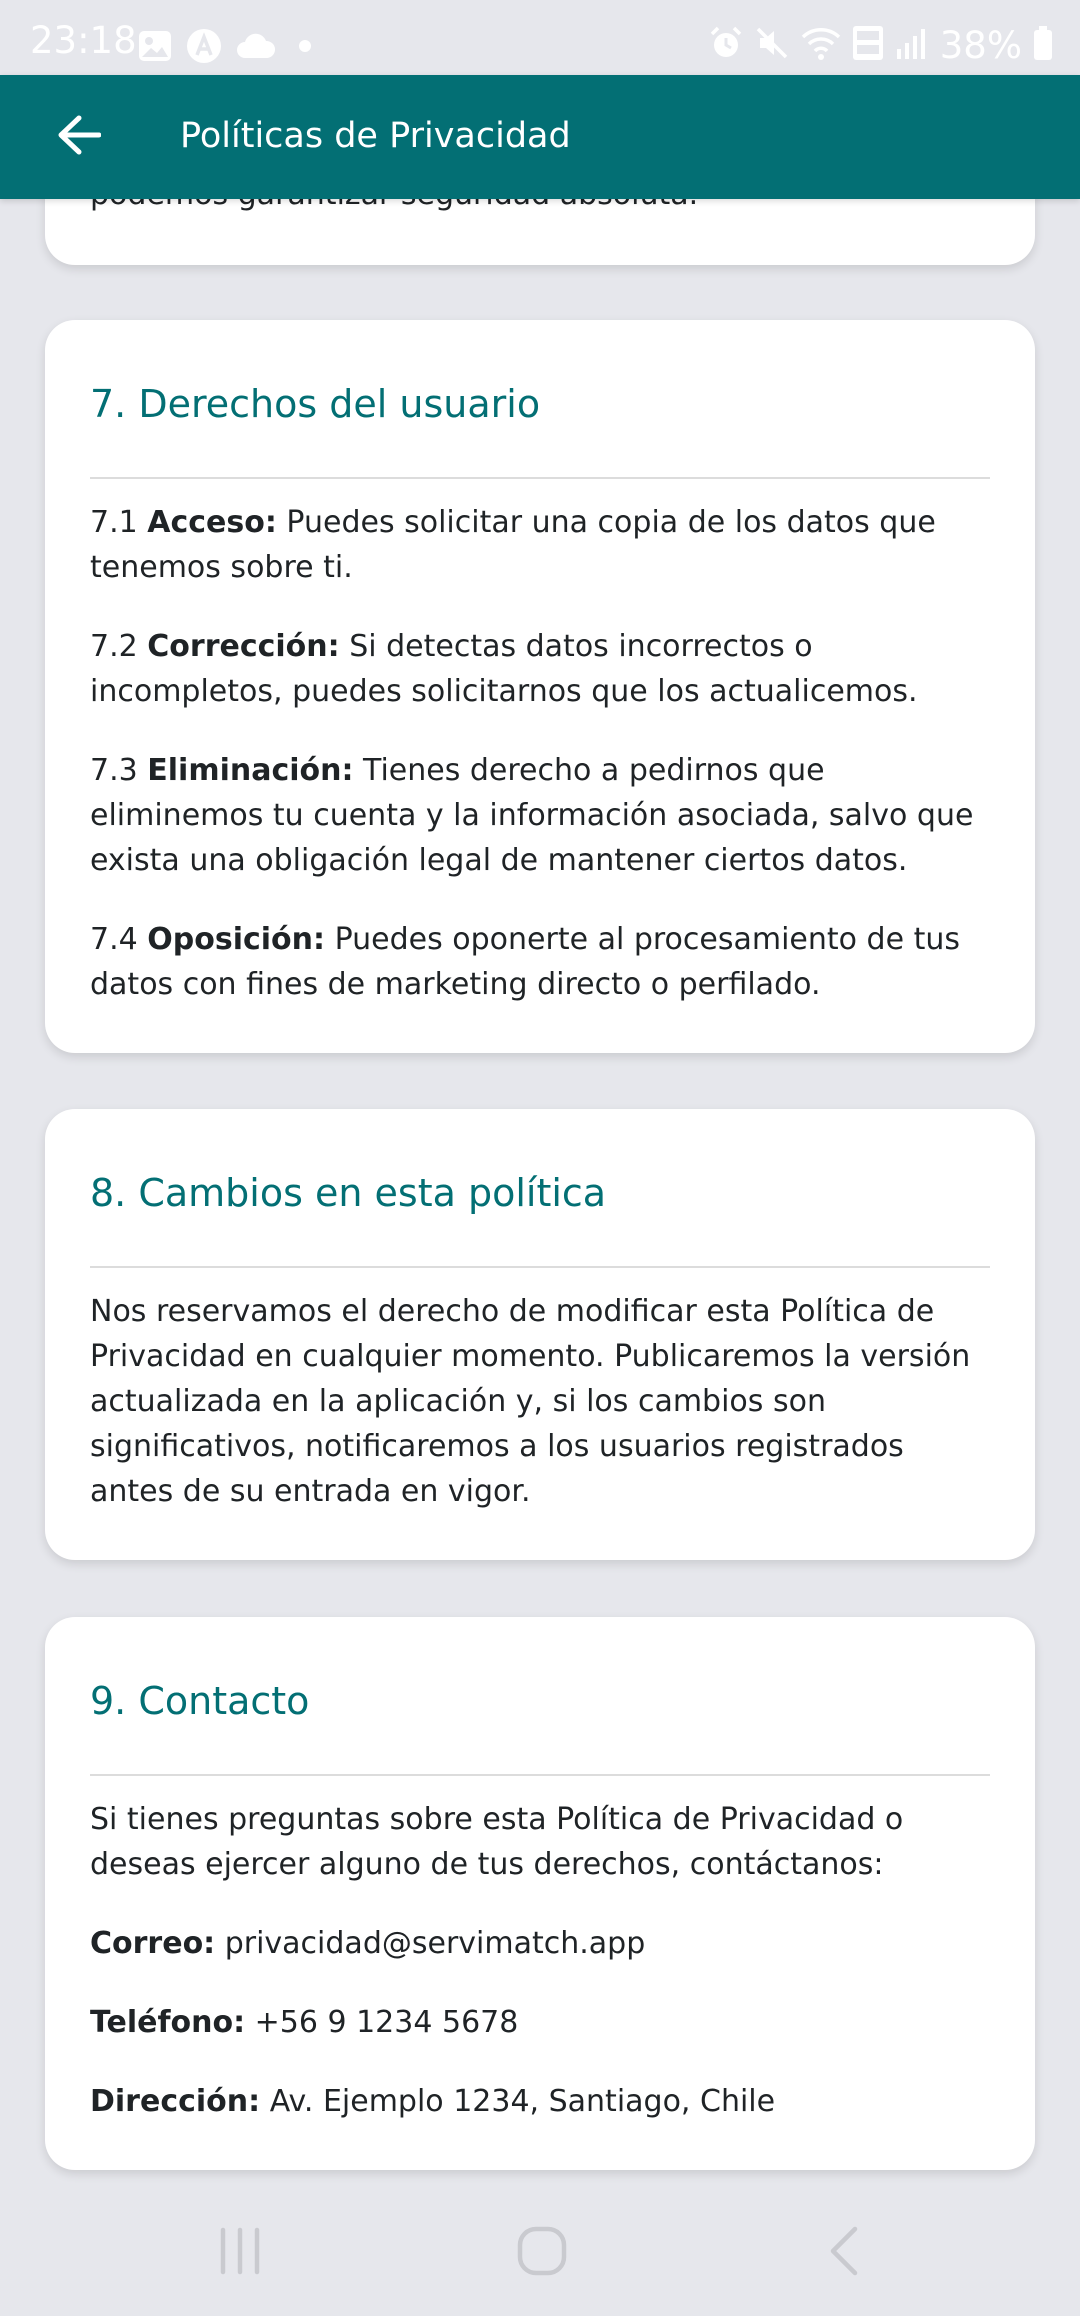  I want to click on contact-phone: Teléfono: +56 9 1234 5678, so click(304, 2022).